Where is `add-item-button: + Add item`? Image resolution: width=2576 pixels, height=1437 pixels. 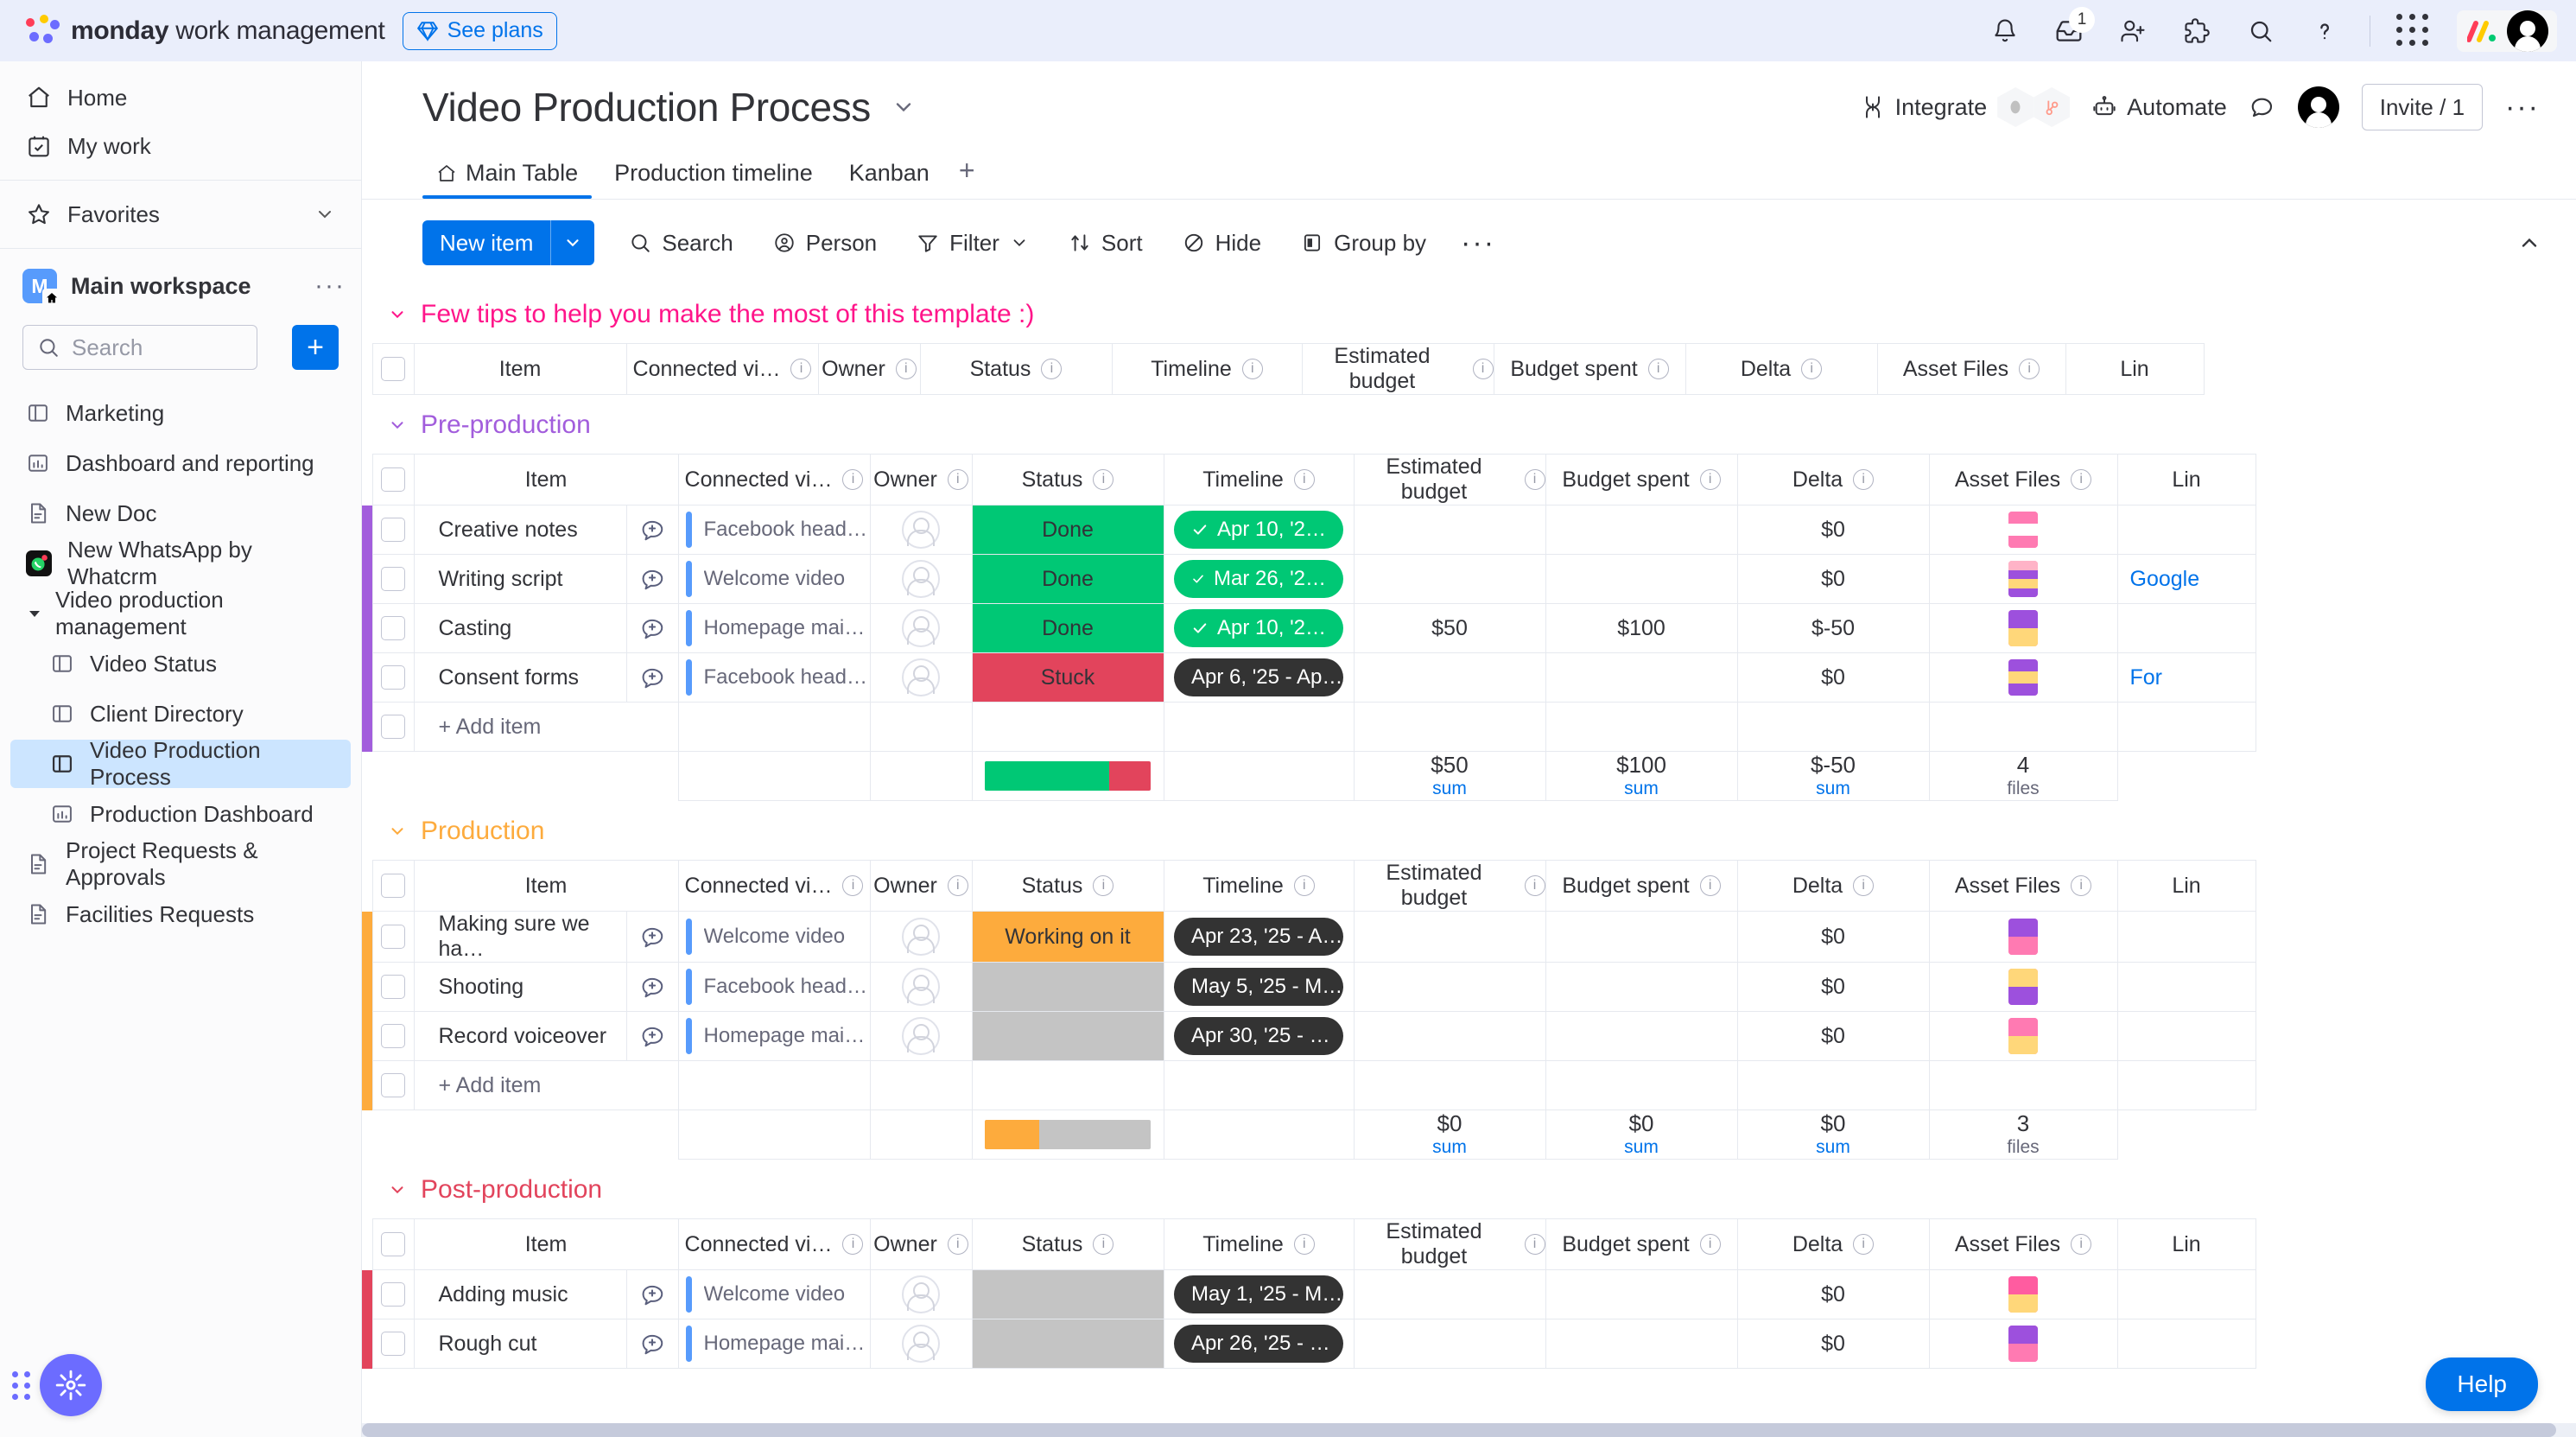 add-item-button: + Add item is located at coordinates (546, 1085).